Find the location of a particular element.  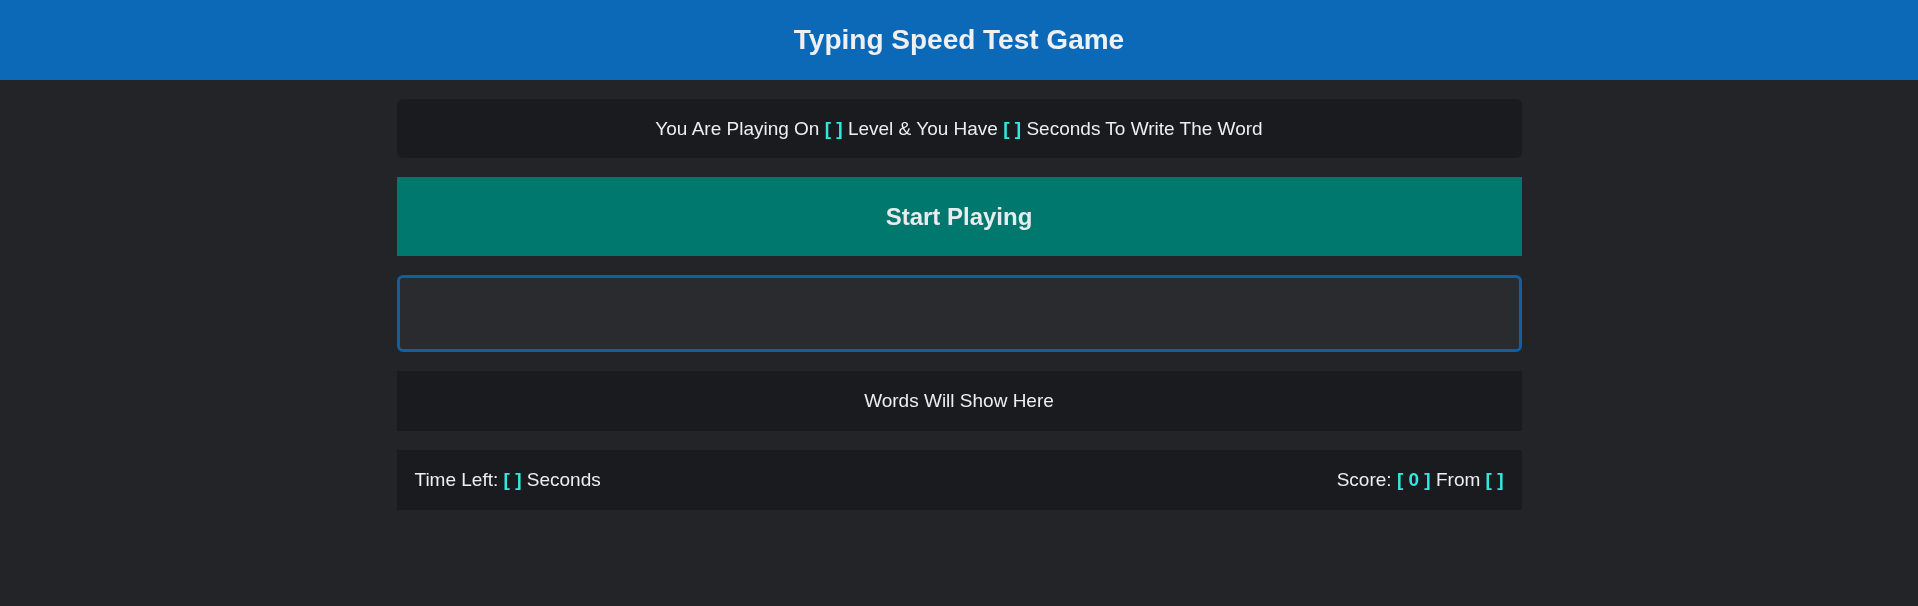

words-display: Words Will Show Here is located at coordinates (959, 401).